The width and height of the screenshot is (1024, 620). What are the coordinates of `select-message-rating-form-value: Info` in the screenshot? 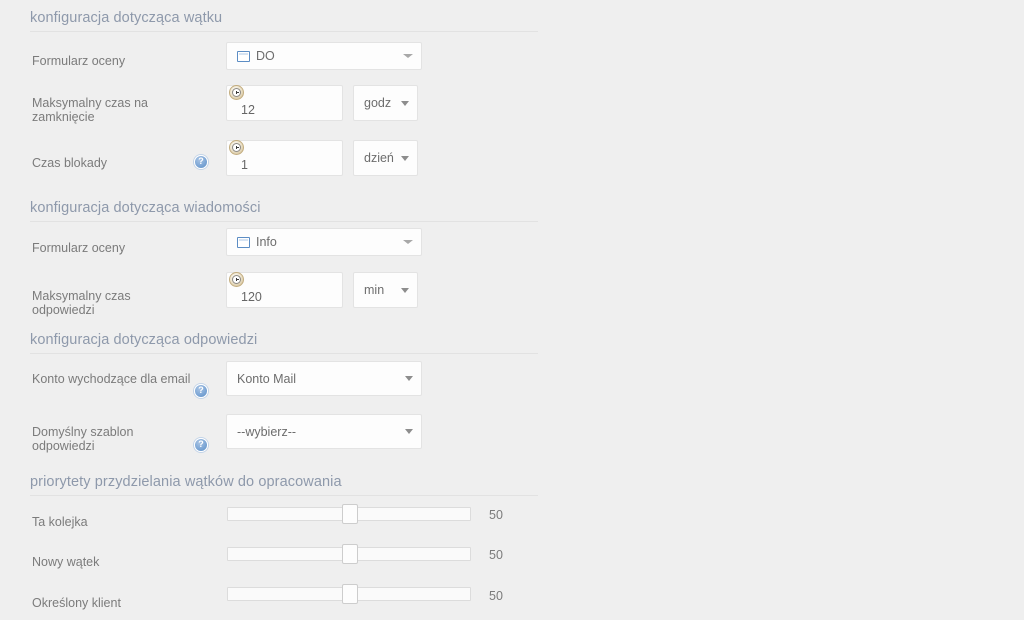 It's located at (266, 242).